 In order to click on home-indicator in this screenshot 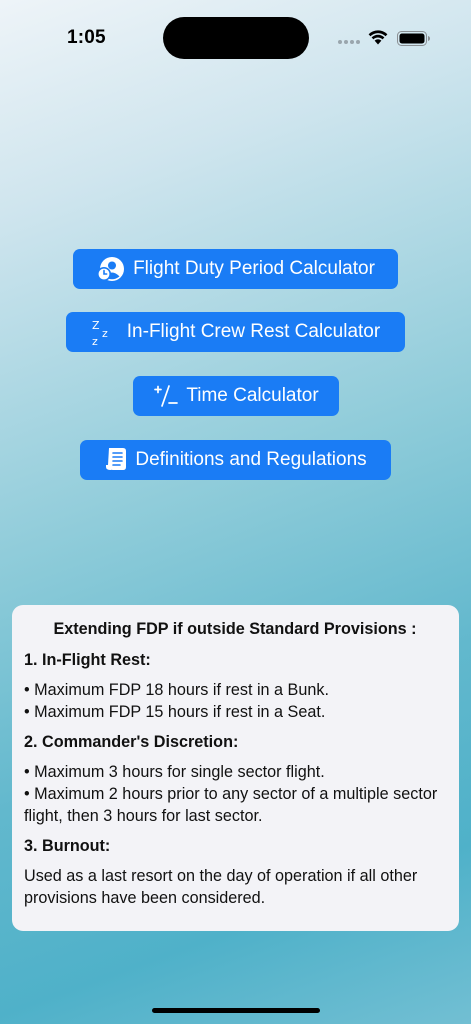, I will do `click(236, 1010)`.